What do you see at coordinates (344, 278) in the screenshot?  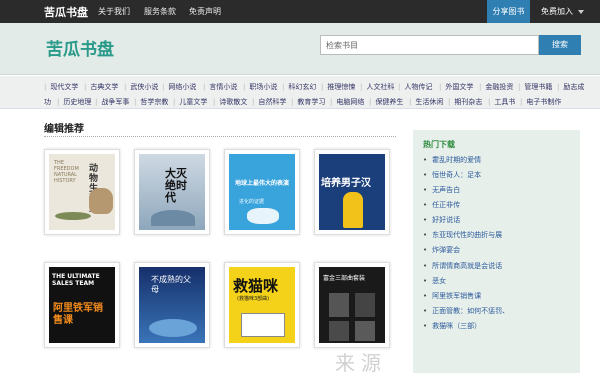 I see `book-cover-title: 富金三部曲套装` at bounding box center [344, 278].